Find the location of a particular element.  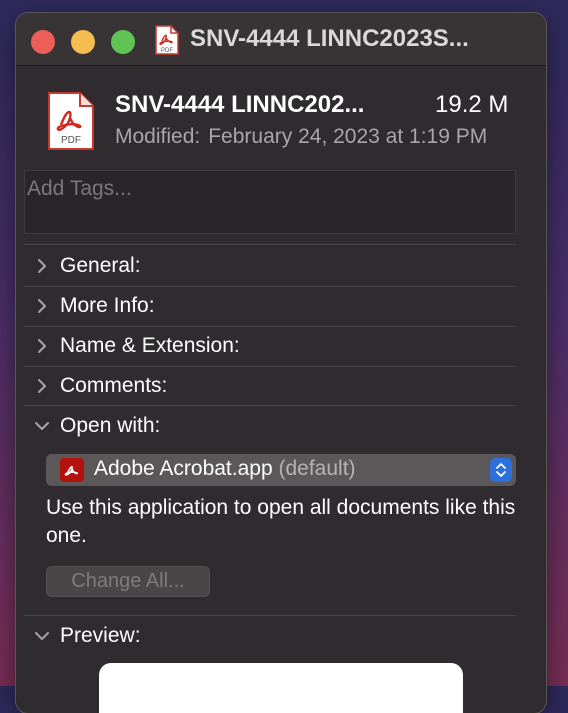

pdf-document-icon: PDF is located at coordinates (71, 123).